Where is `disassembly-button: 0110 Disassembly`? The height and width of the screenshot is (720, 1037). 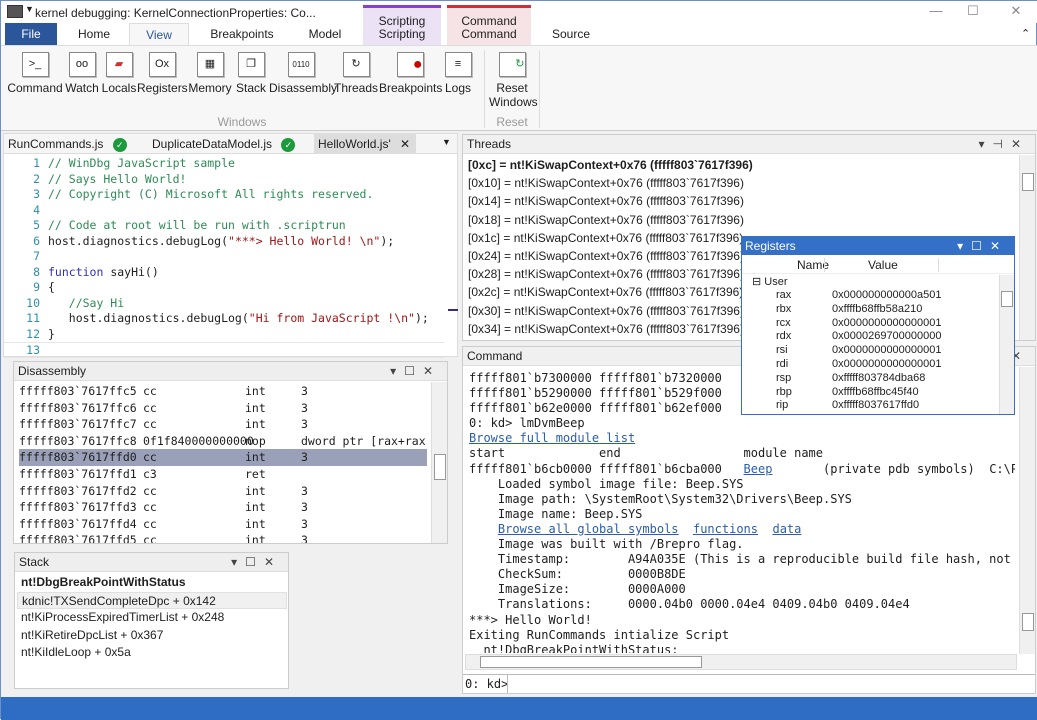
disassembly-button: 0110 Disassembly is located at coordinates (303, 73).